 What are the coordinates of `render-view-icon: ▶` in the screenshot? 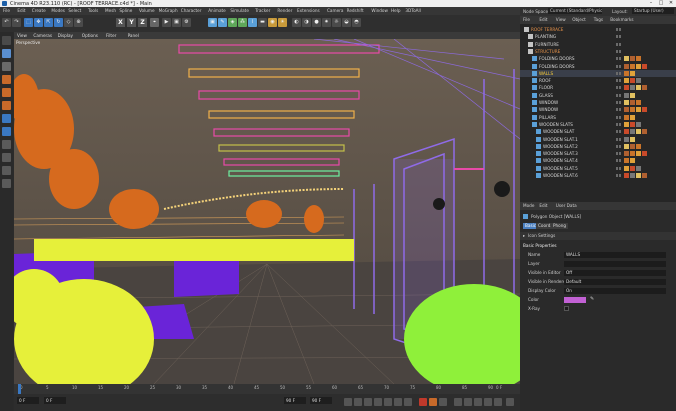 It's located at (166, 22).